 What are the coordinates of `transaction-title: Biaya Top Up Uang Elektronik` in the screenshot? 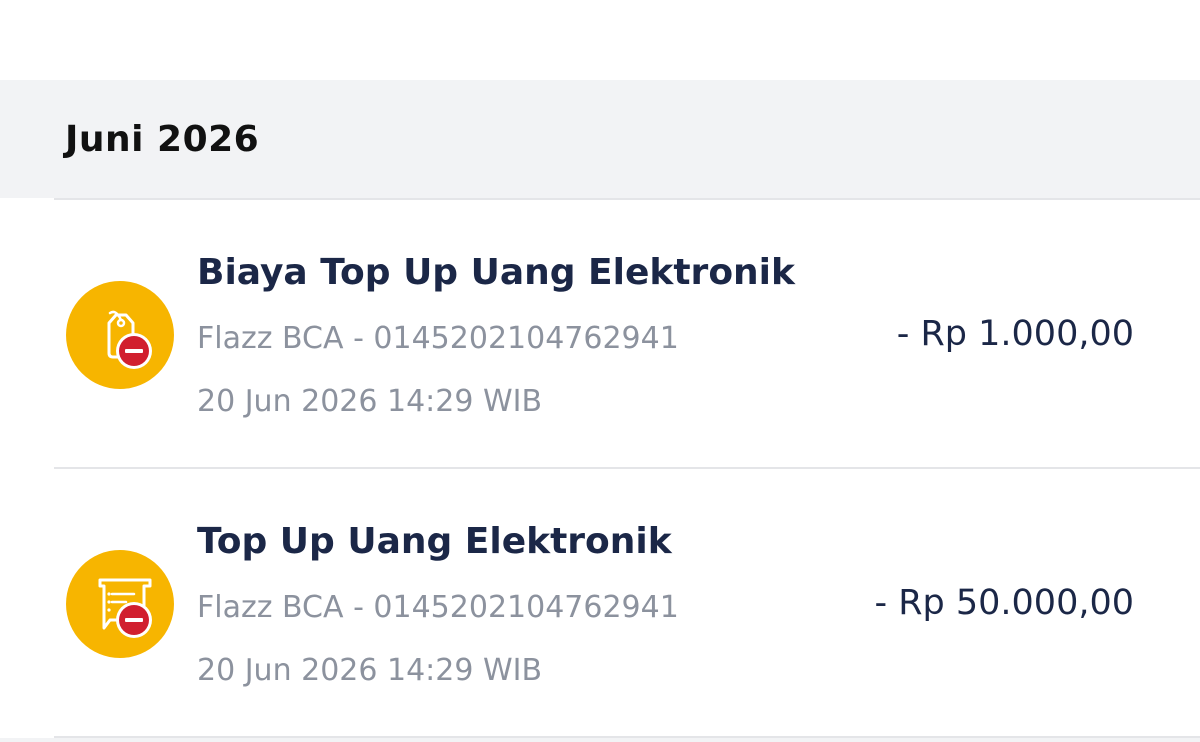 It's located at (496, 272).